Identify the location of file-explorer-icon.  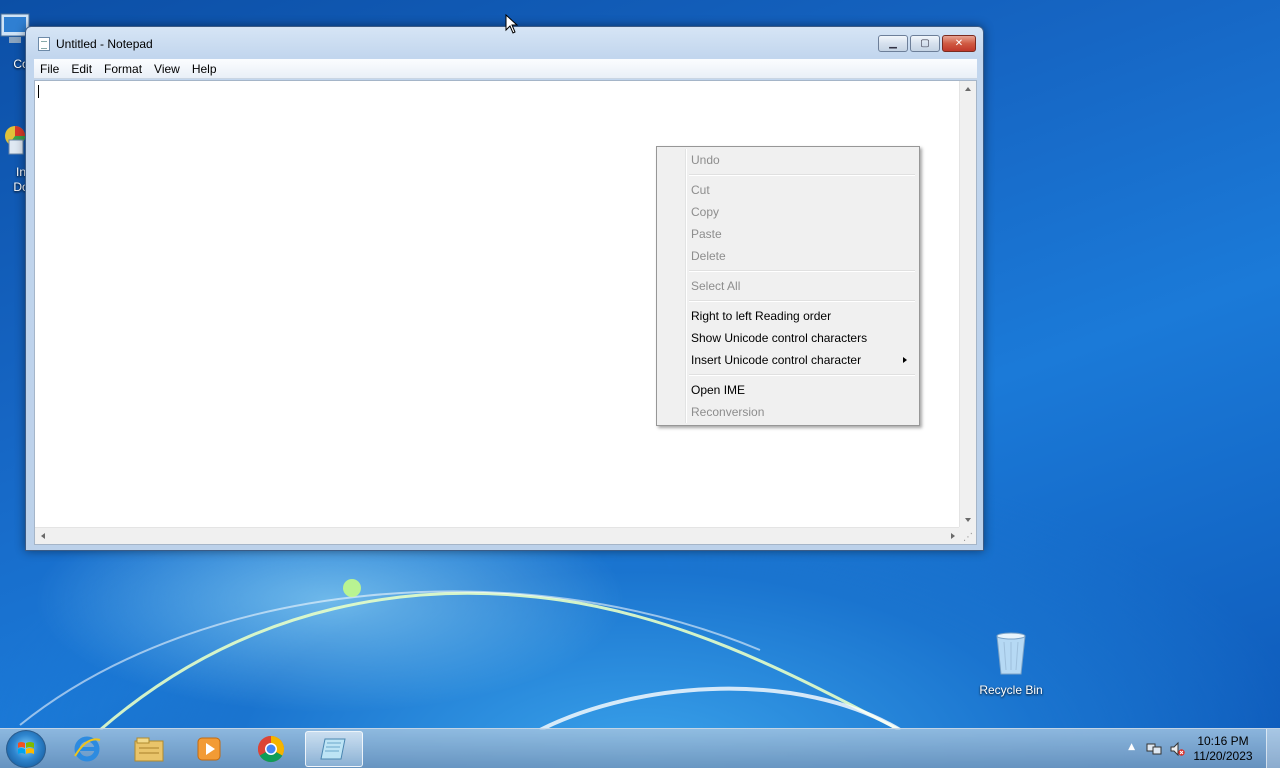
(149, 749).